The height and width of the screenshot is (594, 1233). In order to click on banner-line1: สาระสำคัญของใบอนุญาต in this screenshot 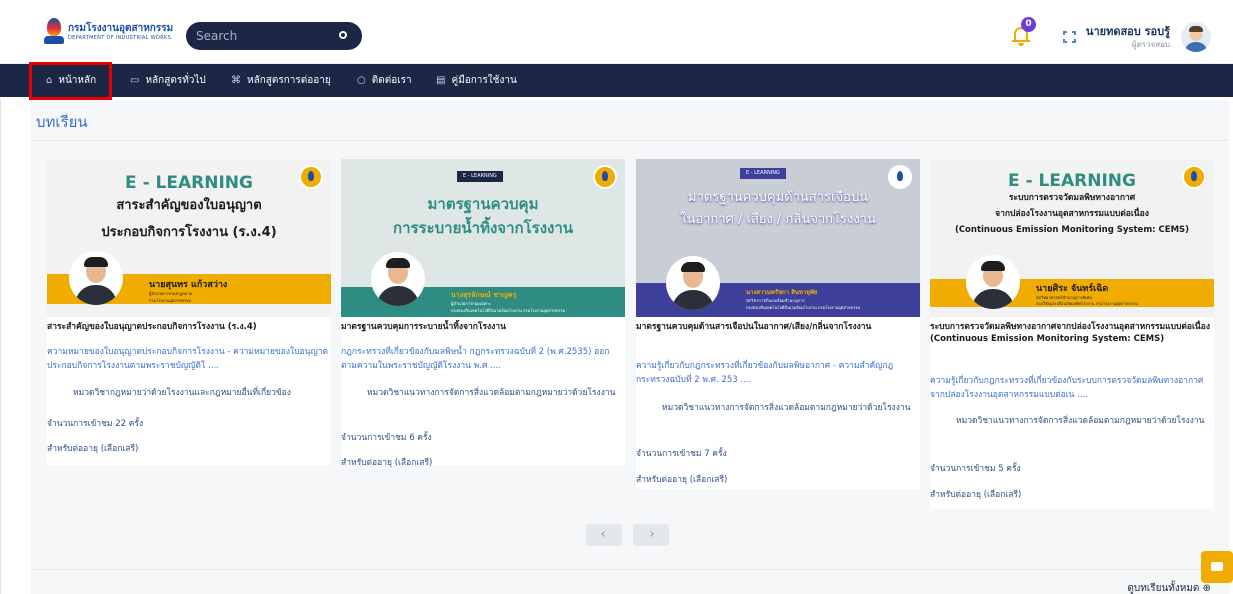, I will do `click(189, 205)`.